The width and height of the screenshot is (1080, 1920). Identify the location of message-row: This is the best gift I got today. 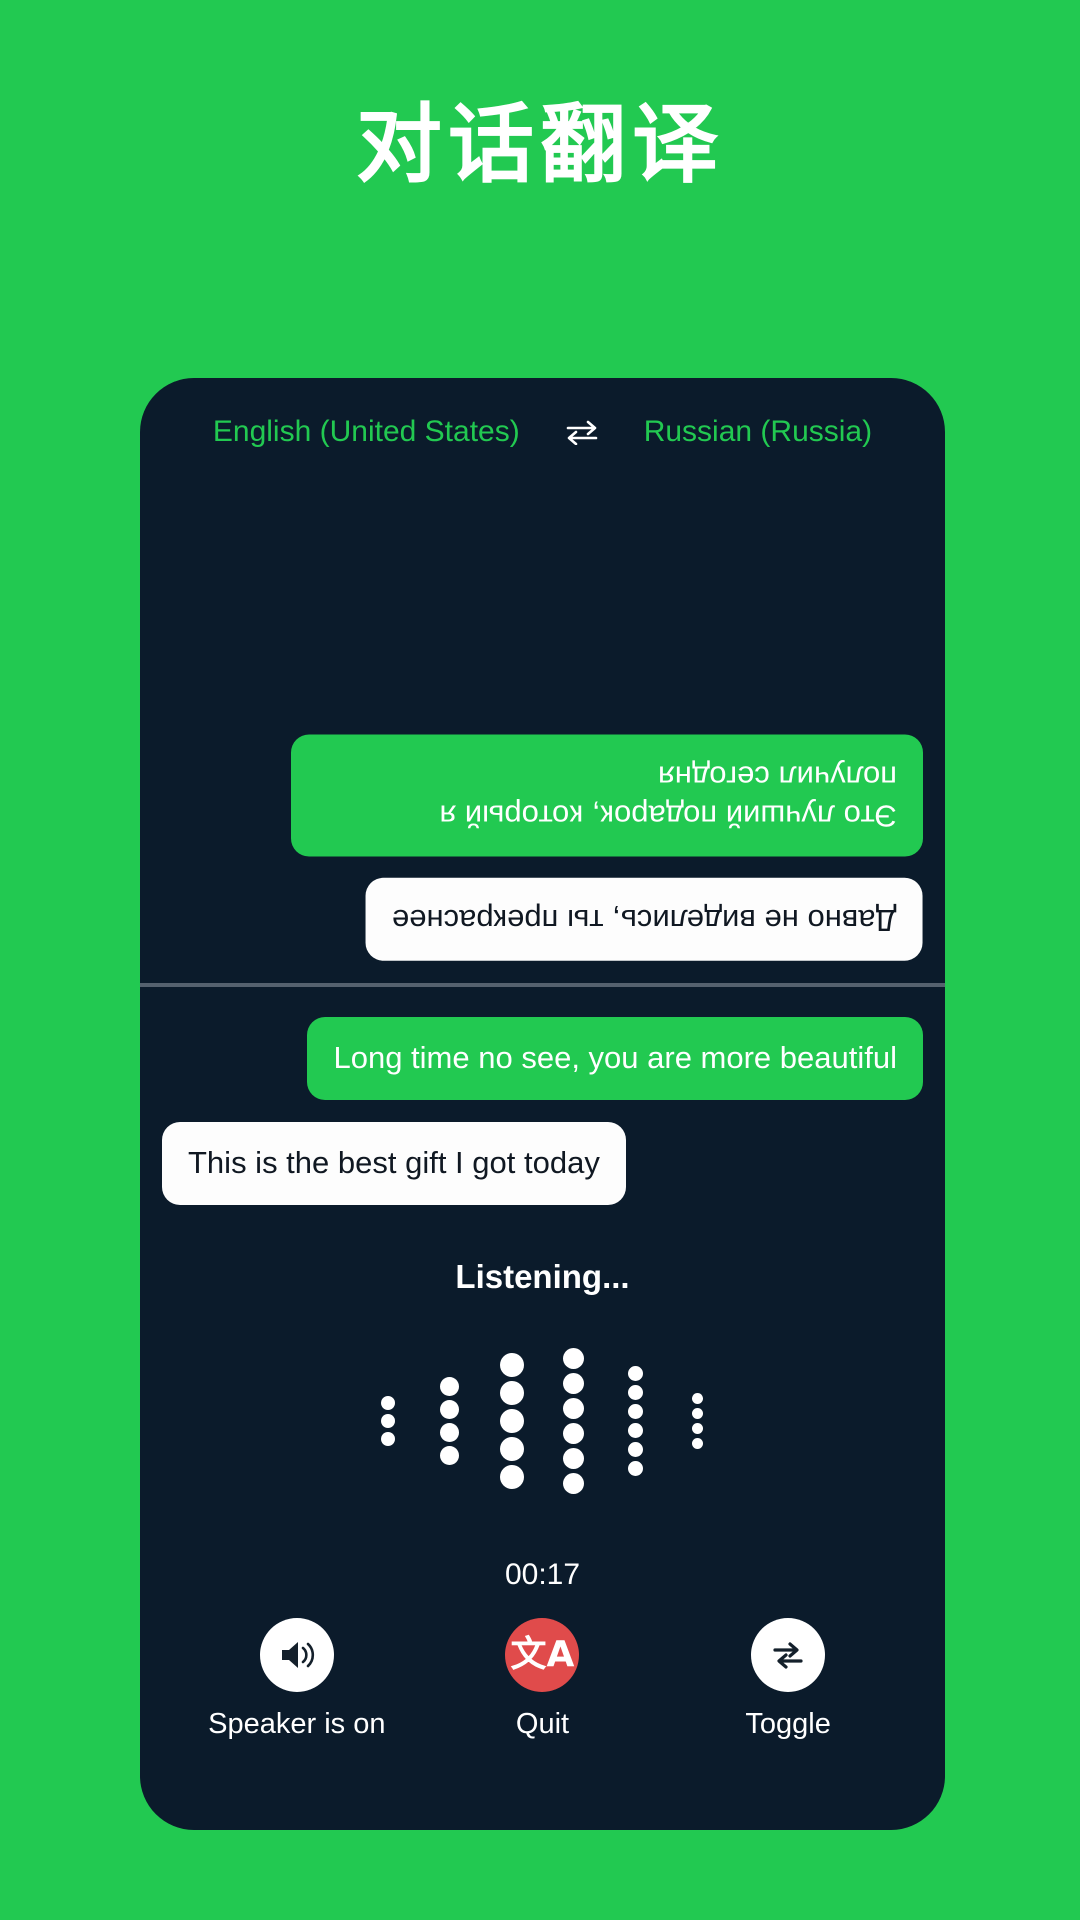
(542, 1163).